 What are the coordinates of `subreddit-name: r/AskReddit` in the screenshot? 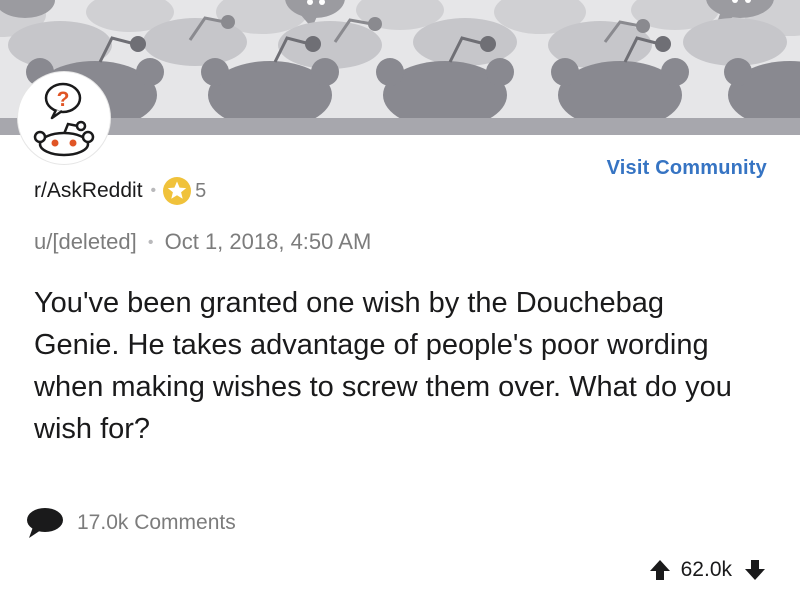 It's located at (88, 191).